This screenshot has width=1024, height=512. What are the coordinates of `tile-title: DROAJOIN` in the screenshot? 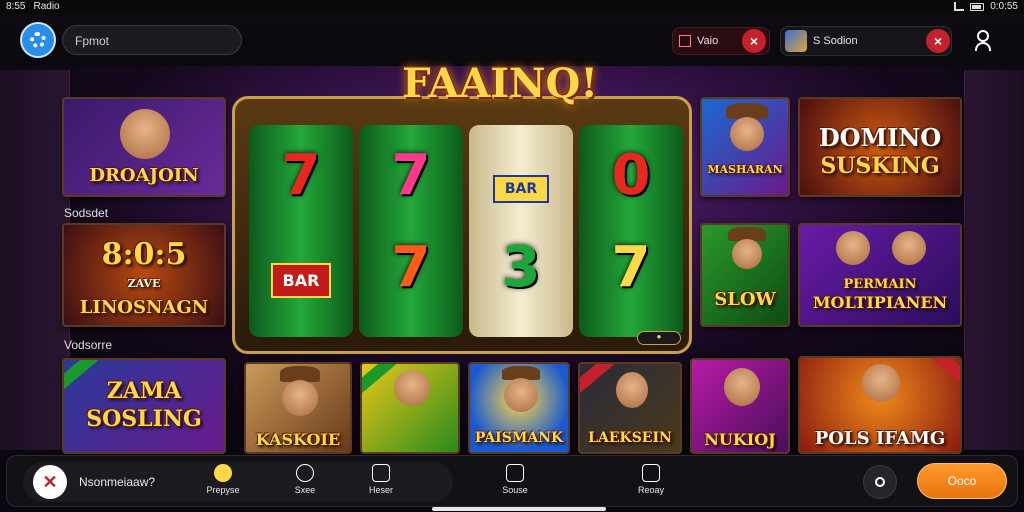 It's located at (144, 175).